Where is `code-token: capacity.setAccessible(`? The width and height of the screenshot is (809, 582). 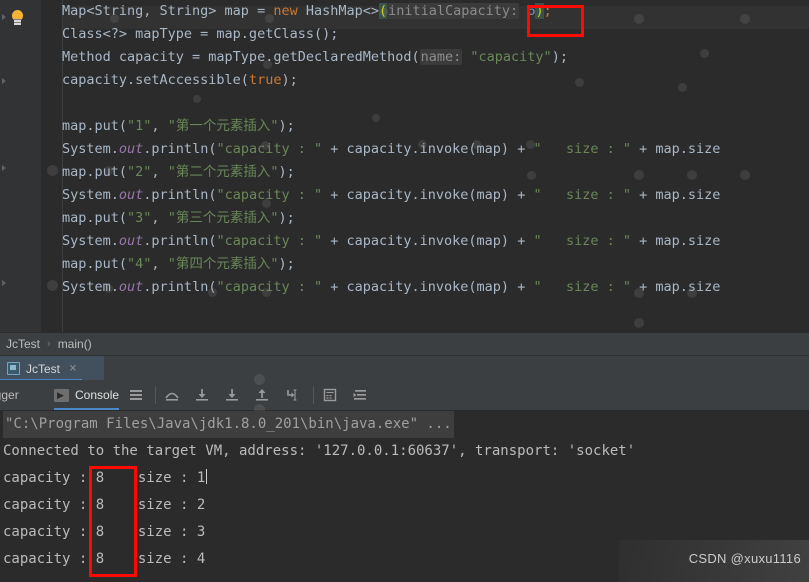 code-token: capacity.setAccessible( is located at coordinates (155, 80).